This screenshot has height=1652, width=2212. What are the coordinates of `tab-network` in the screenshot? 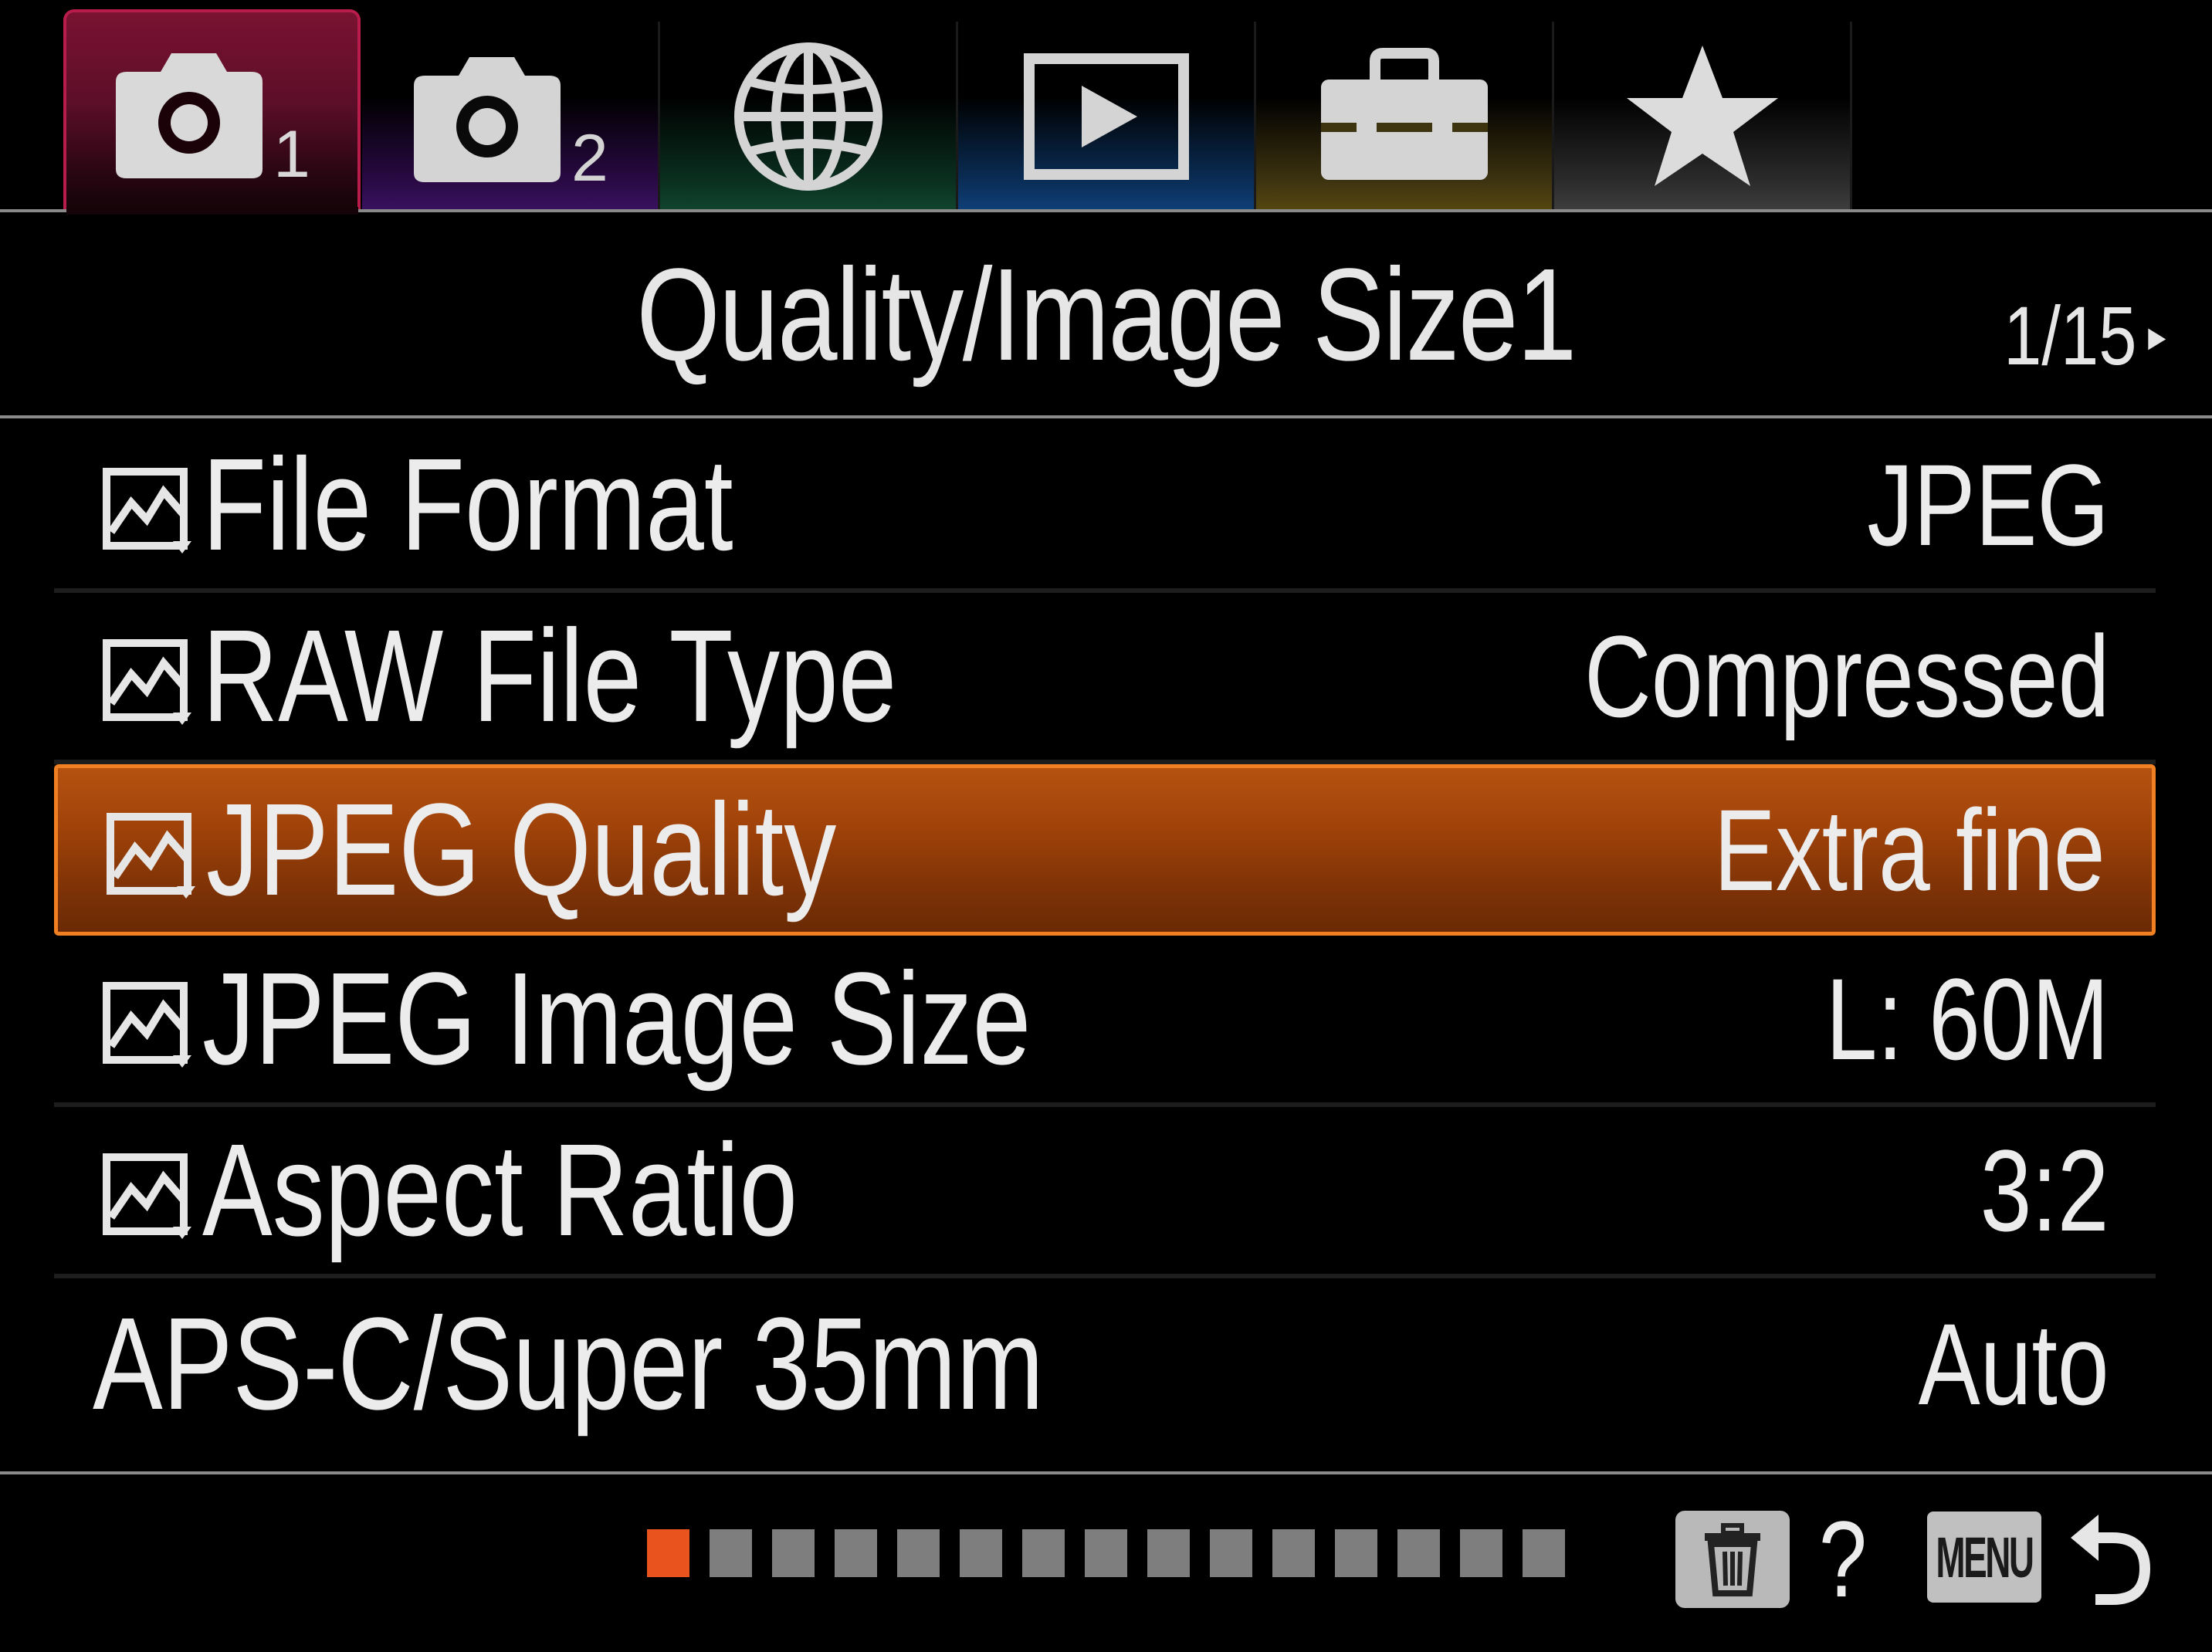 It's located at (809, 117).